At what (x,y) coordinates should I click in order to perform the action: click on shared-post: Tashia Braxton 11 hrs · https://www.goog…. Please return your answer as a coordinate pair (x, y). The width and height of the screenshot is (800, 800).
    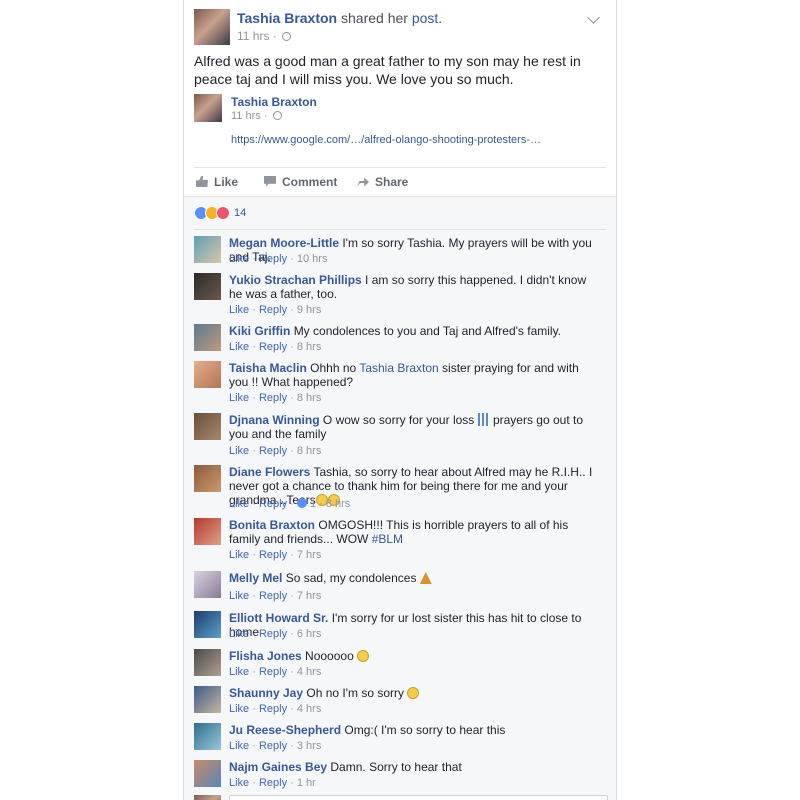
    Looking at the image, I should click on (400, 124).